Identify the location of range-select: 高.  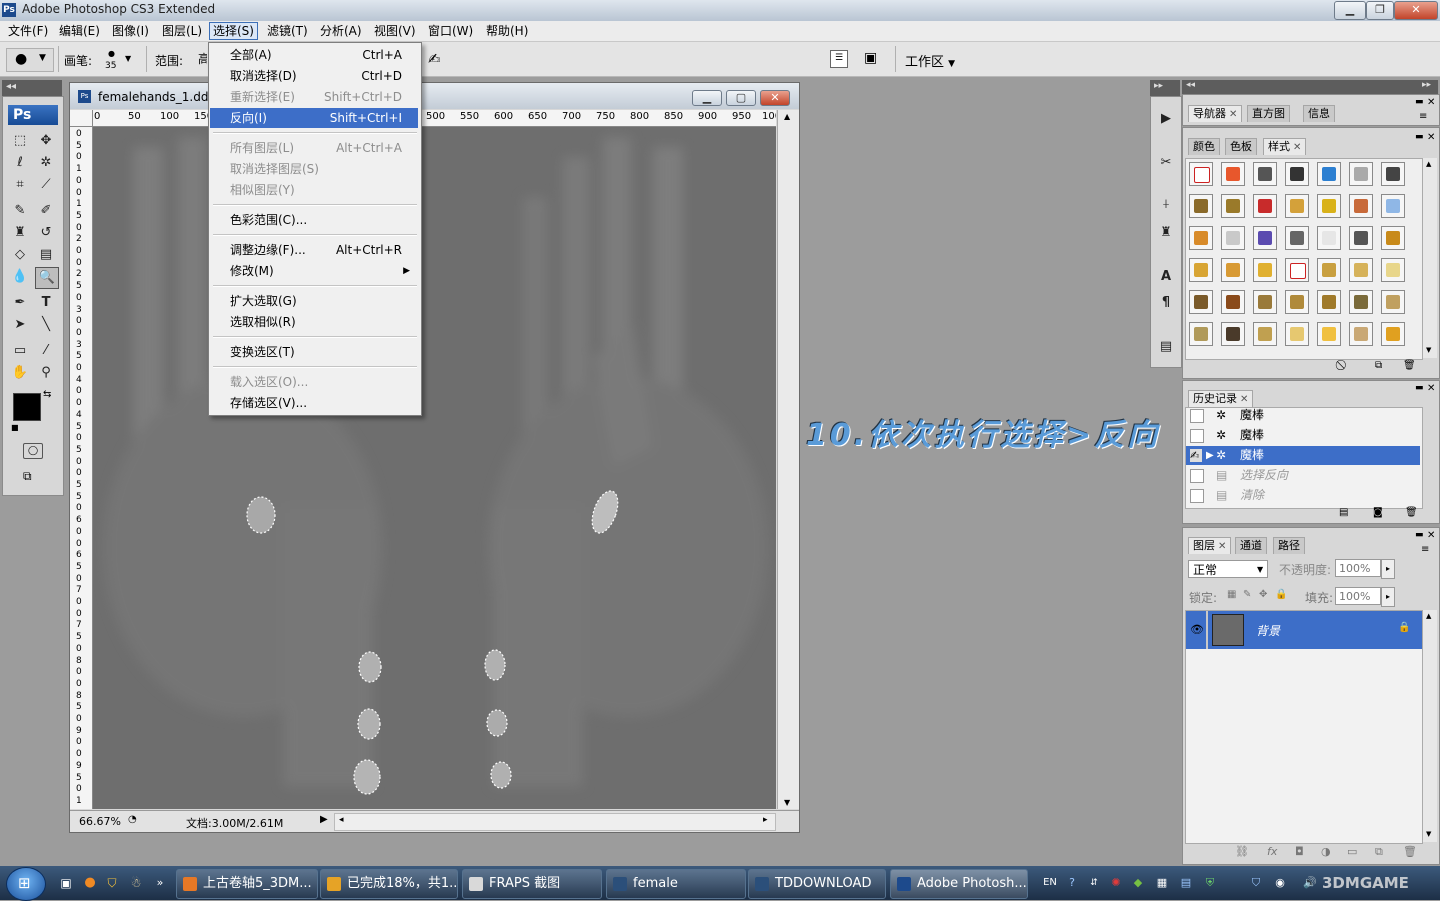
(202, 59).